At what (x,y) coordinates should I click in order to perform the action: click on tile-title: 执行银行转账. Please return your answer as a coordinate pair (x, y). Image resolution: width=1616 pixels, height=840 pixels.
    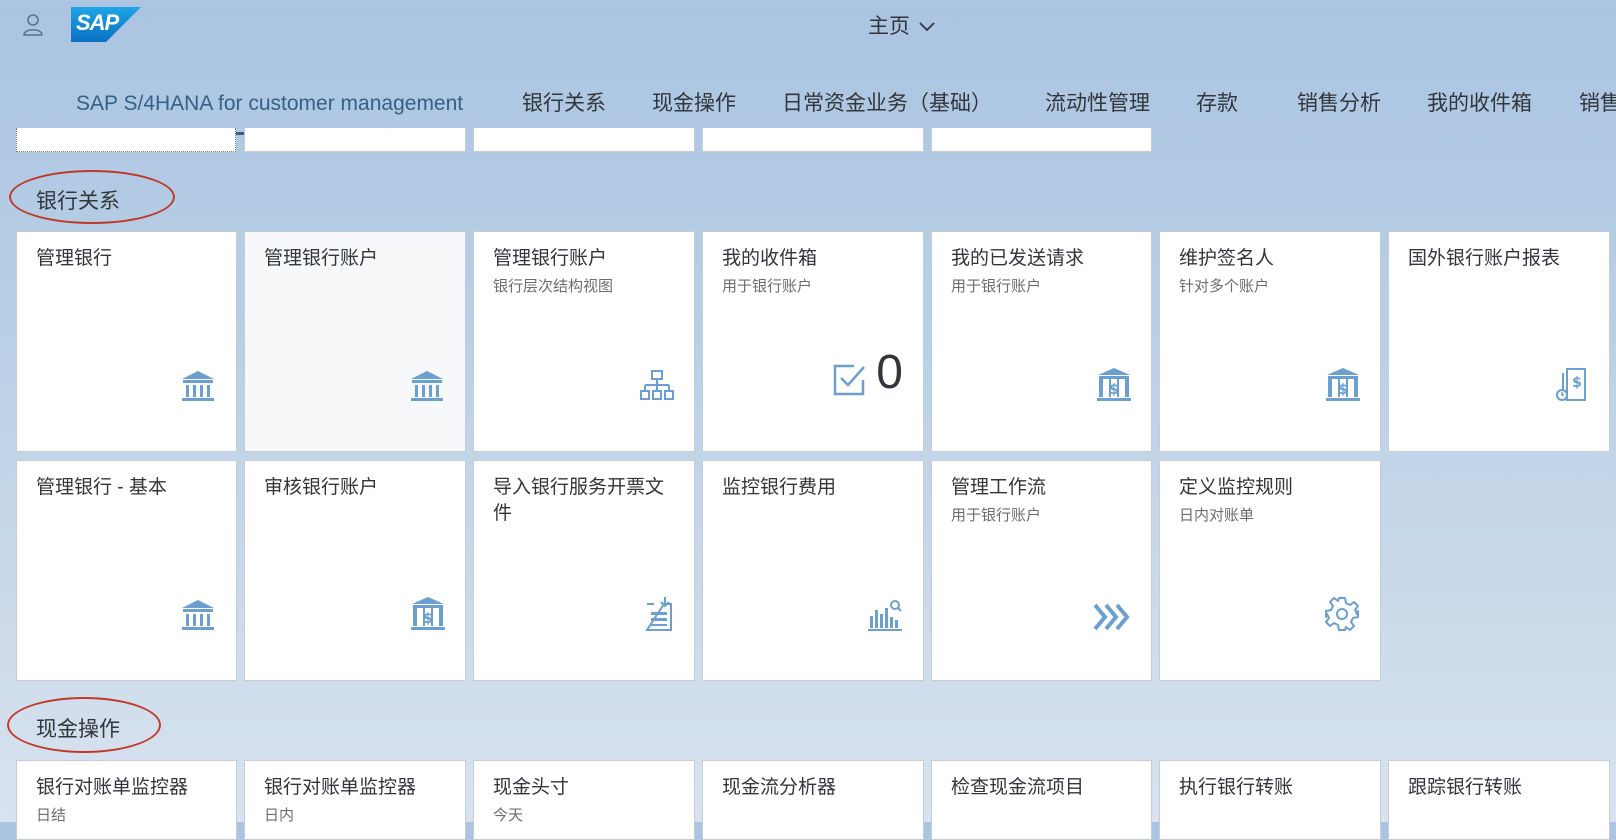
    Looking at the image, I should click on (1236, 787).